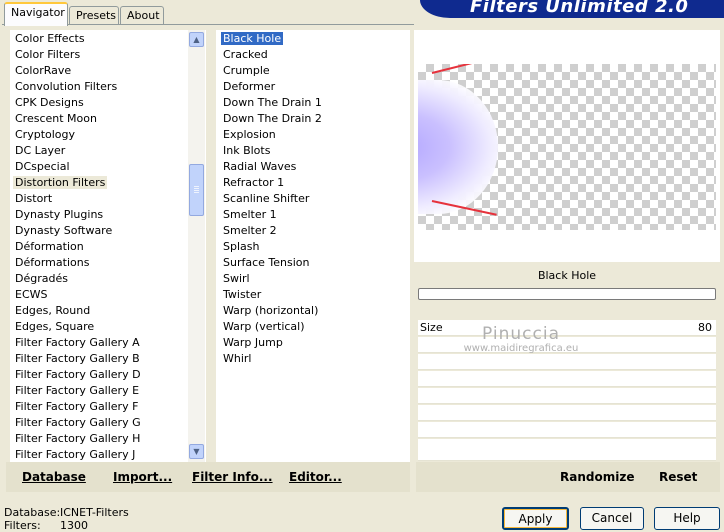  I want to click on category-item: ECWS, so click(31, 295).